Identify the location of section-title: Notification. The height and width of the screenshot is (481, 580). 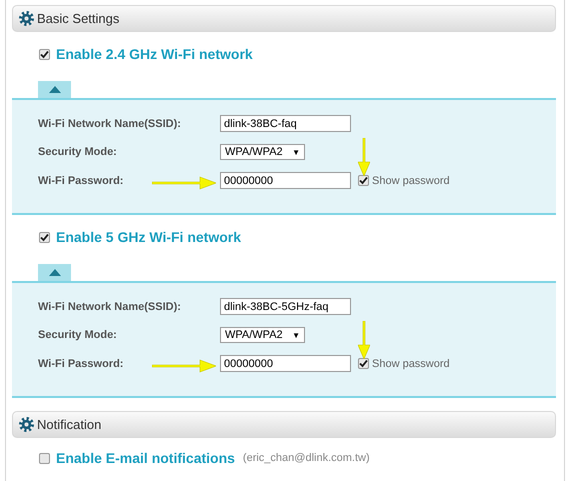
(69, 424).